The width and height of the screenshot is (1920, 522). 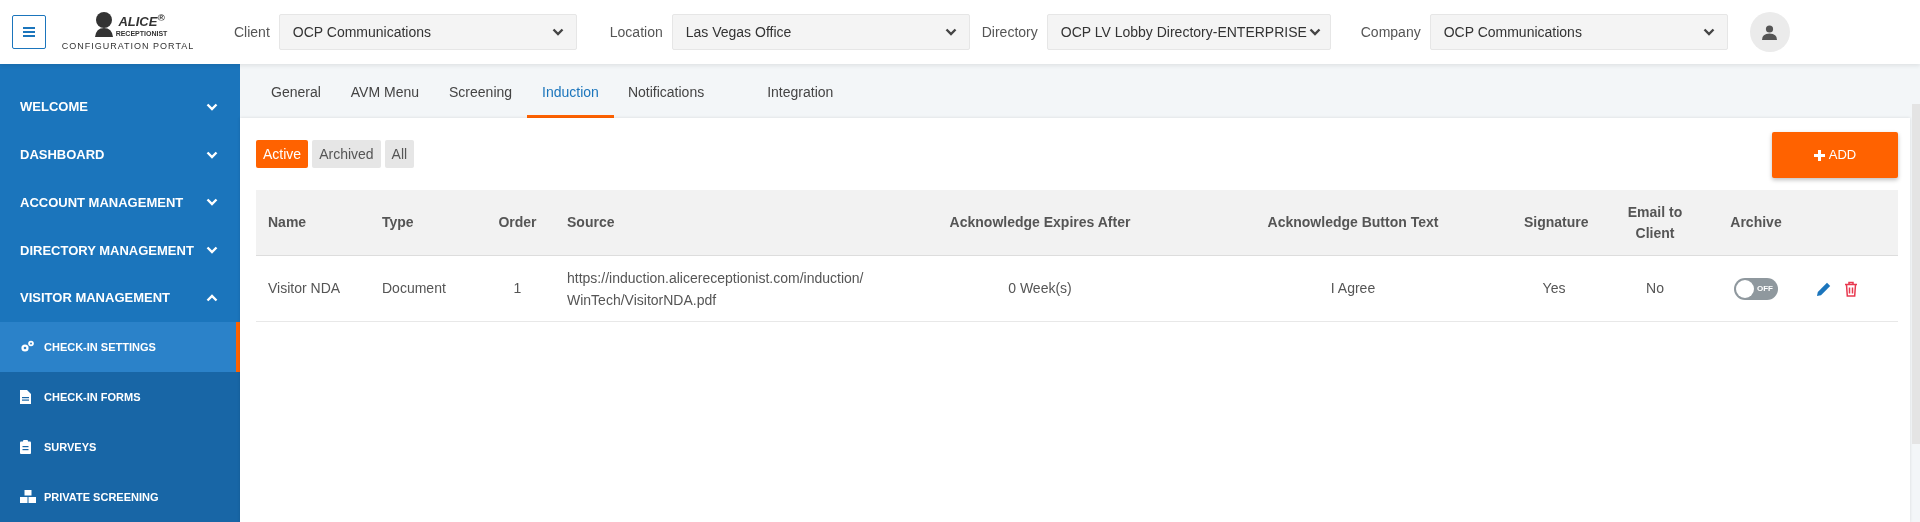 What do you see at coordinates (1554, 288) in the screenshot?
I see `table-cell-text: Yes` at bounding box center [1554, 288].